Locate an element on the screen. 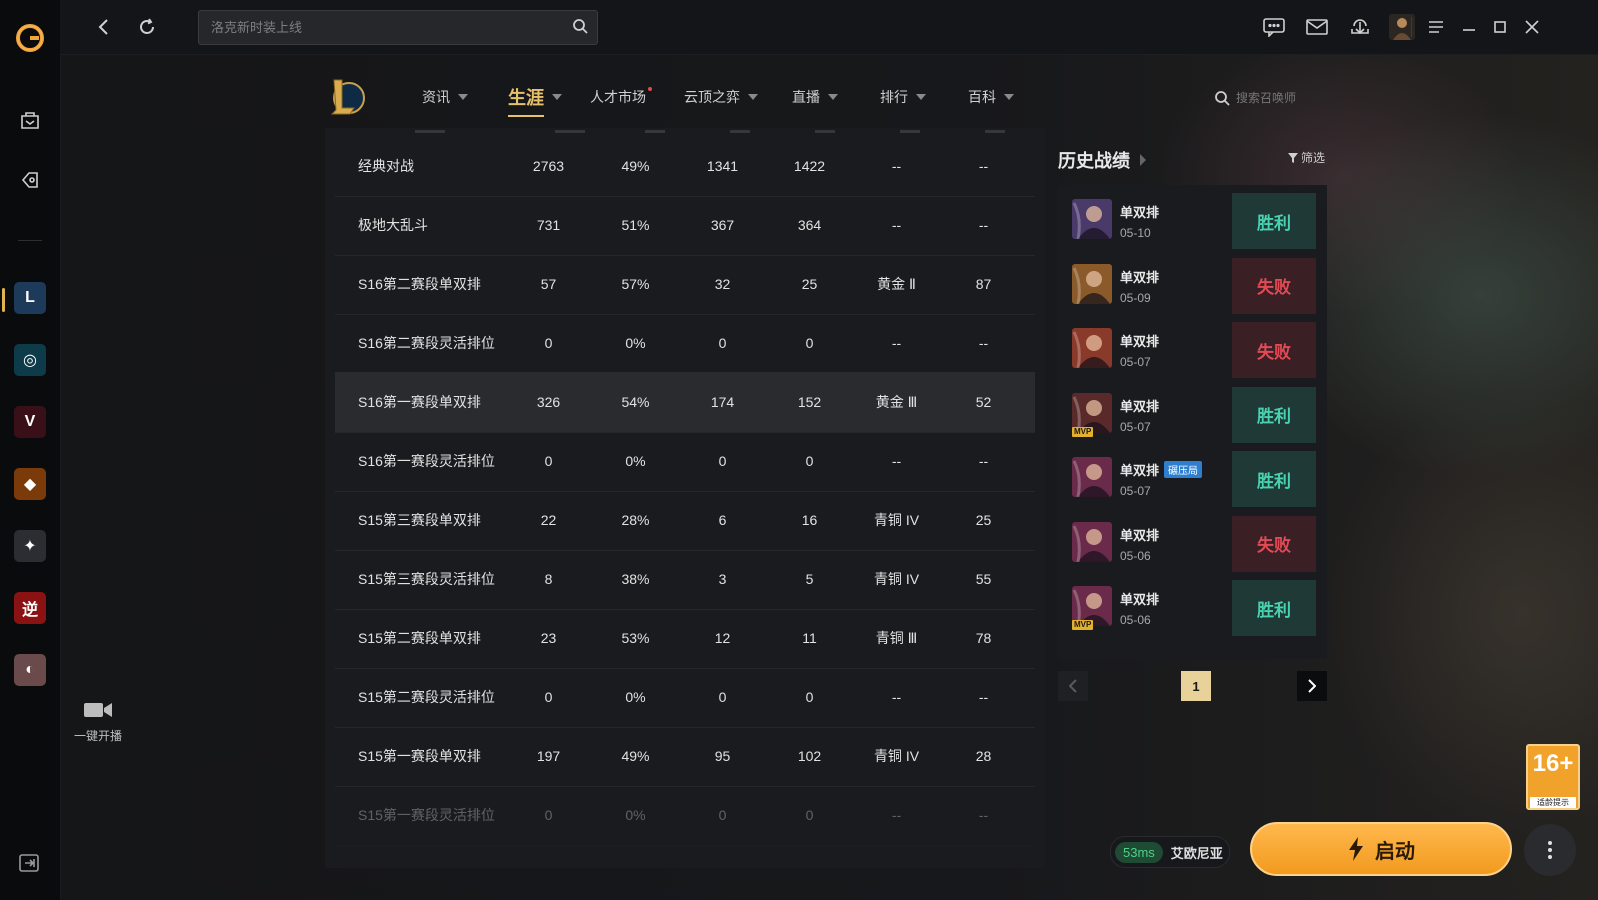 The height and width of the screenshot is (900, 1598). cell-losses: 1422 is located at coordinates (809, 166).